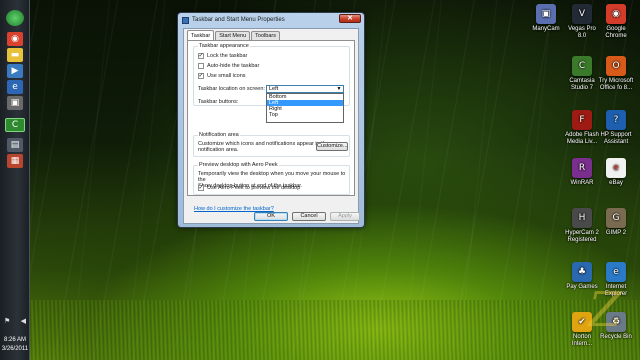 This screenshot has width=640, height=360. What do you see at coordinates (582, 66) in the screenshot?
I see `camtasia-icon: C` at bounding box center [582, 66].